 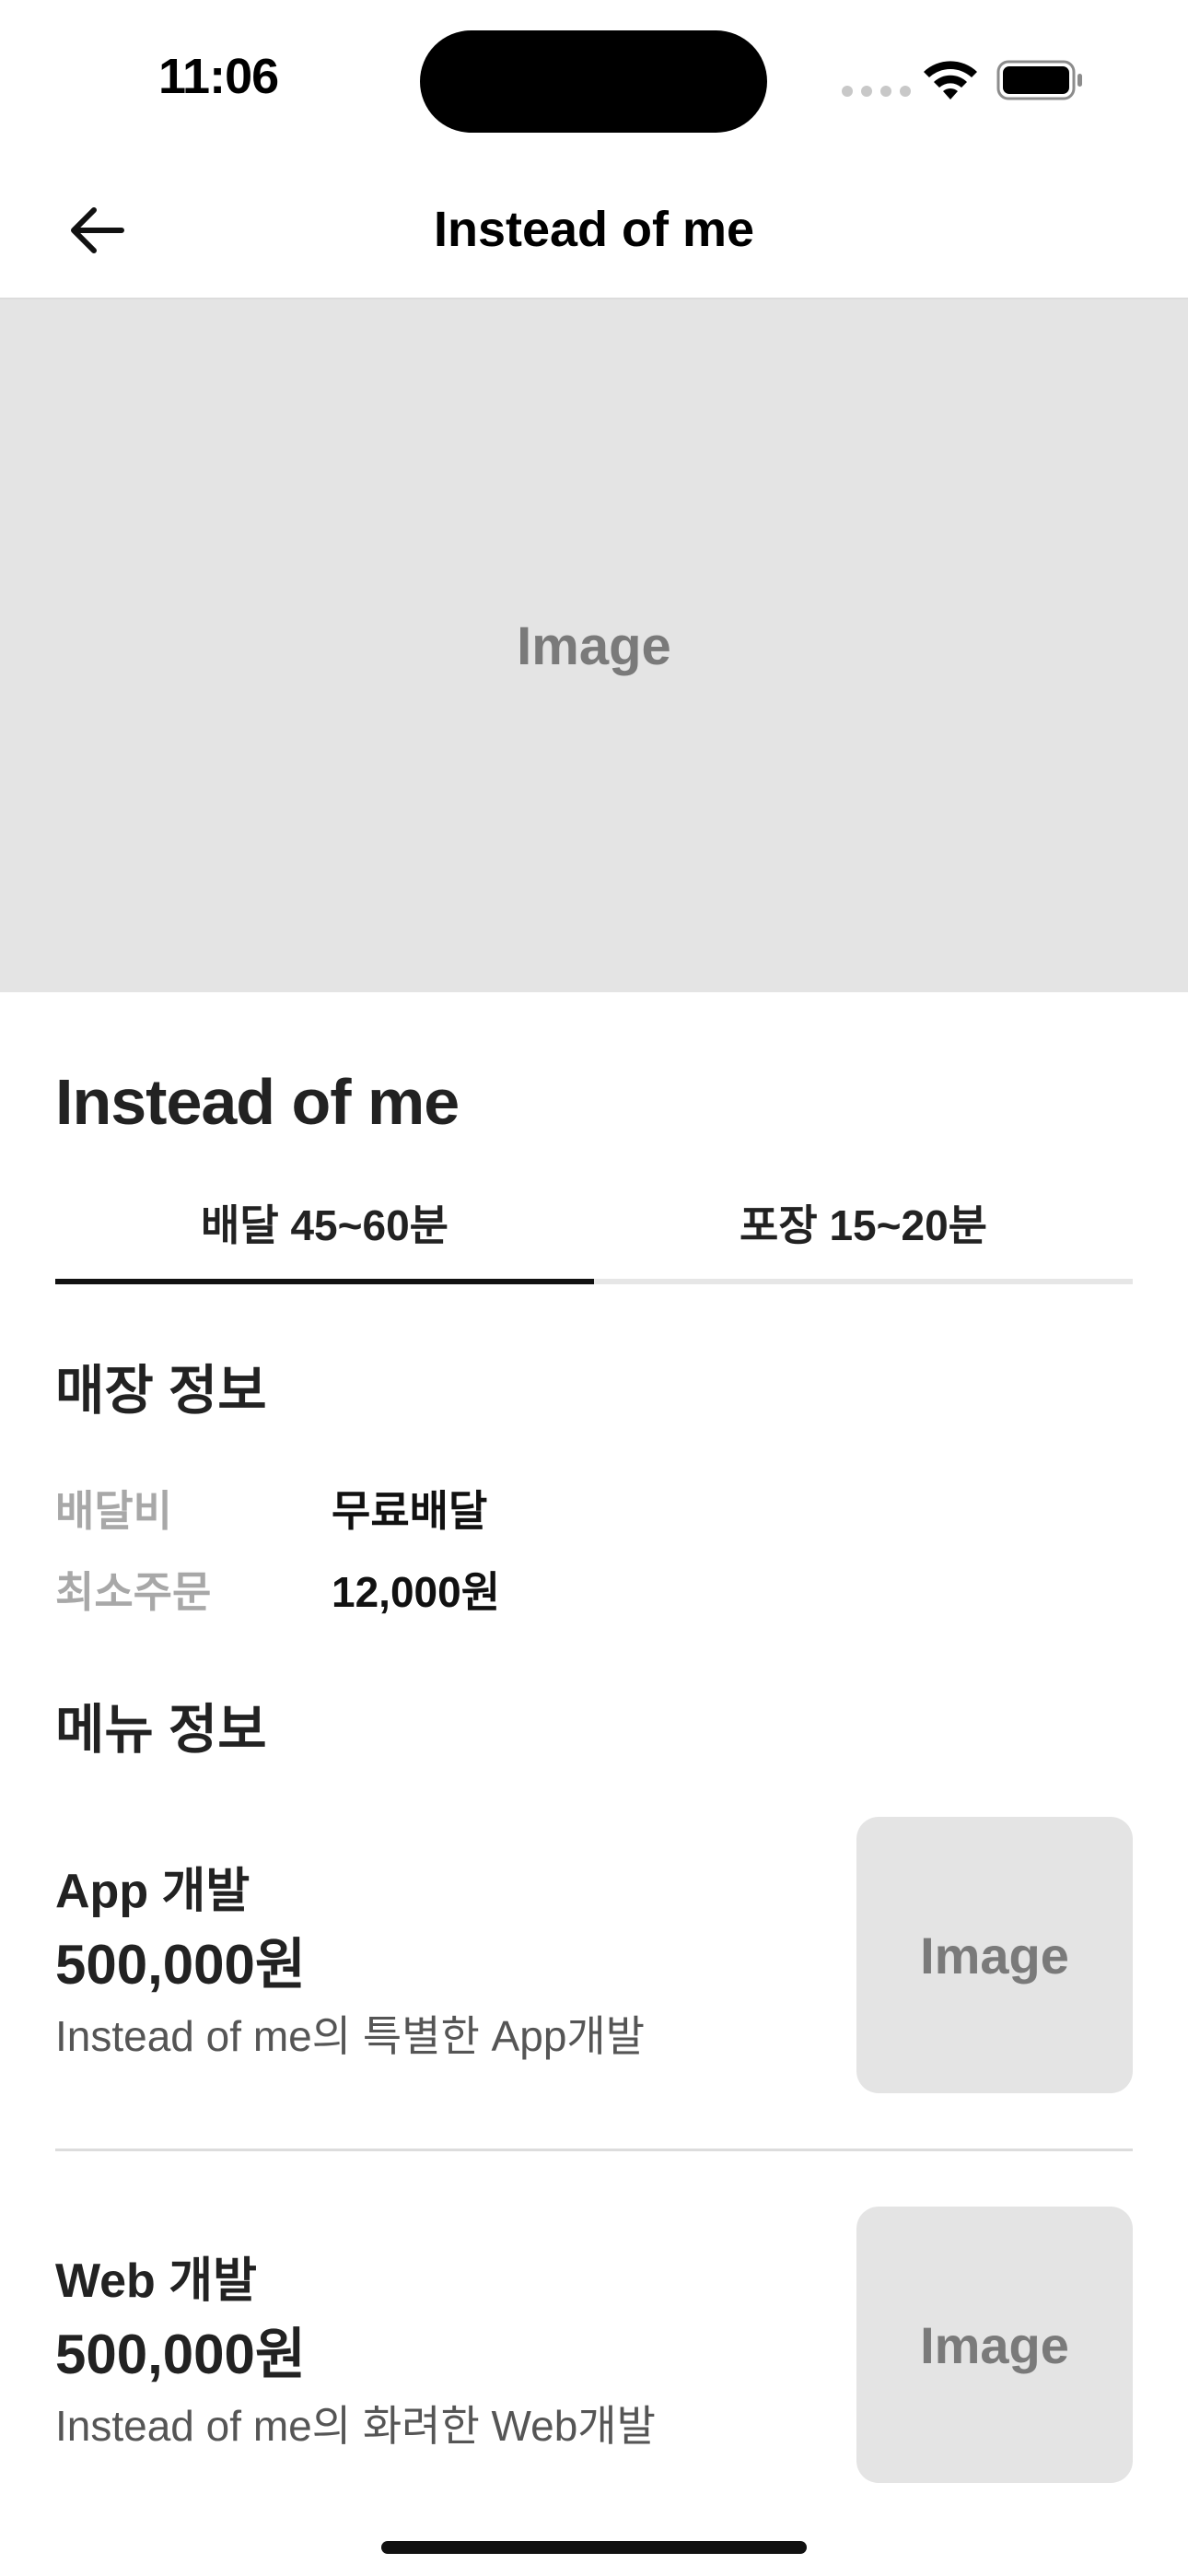 I want to click on status-bar: 11:06, so click(x=594, y=78).